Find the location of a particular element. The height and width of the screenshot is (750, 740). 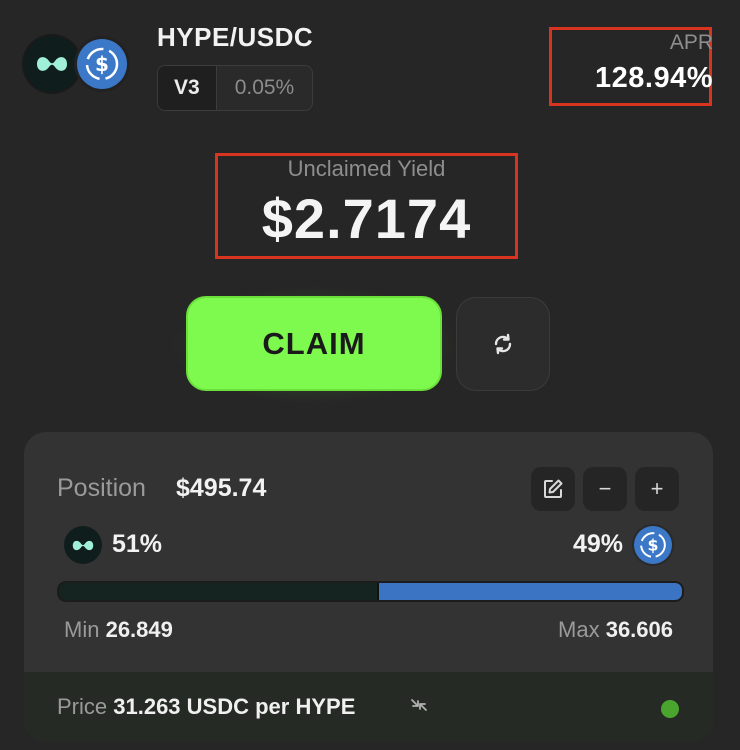

token0-share: 51% is located at coordinates (137, 544).